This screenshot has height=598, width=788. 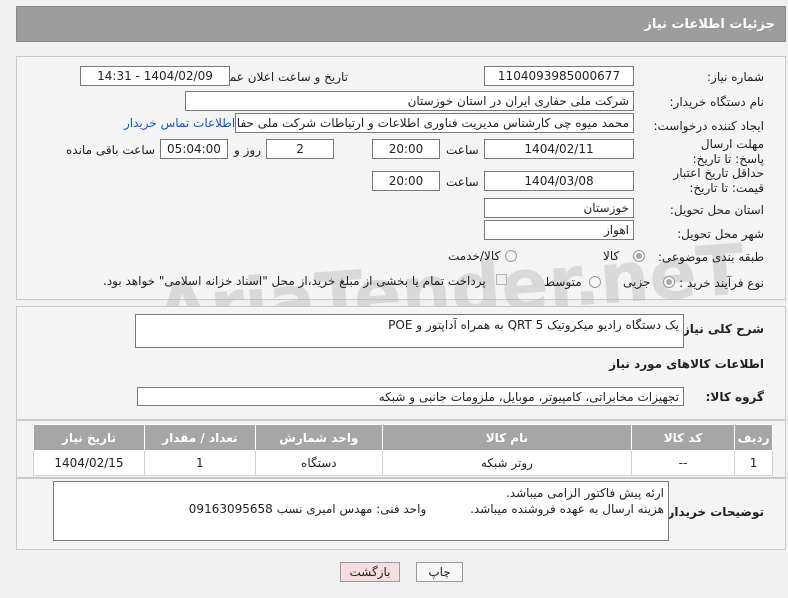 I want to click on purchase-option-medium: متوسط, so click(x=563, y=282).